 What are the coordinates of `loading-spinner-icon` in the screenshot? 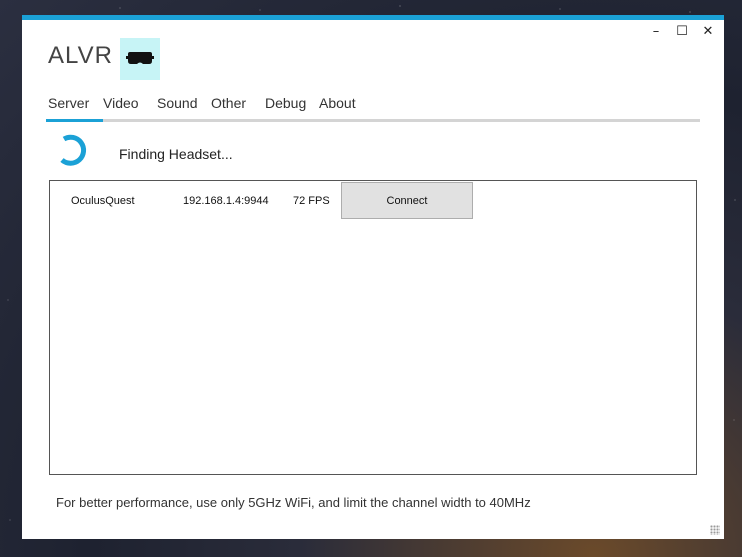 It's located at (73, 150).